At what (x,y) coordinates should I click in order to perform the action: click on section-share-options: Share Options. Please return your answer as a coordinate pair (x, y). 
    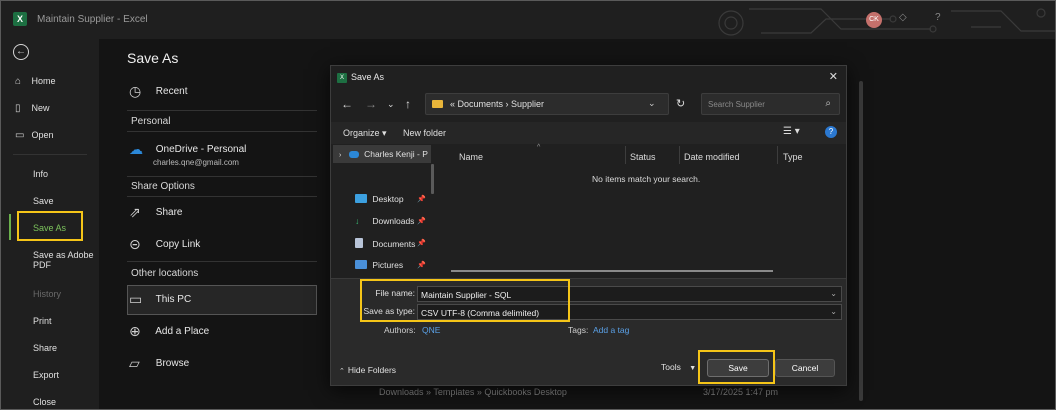
    Looking at the image, I should click on (163, 186).